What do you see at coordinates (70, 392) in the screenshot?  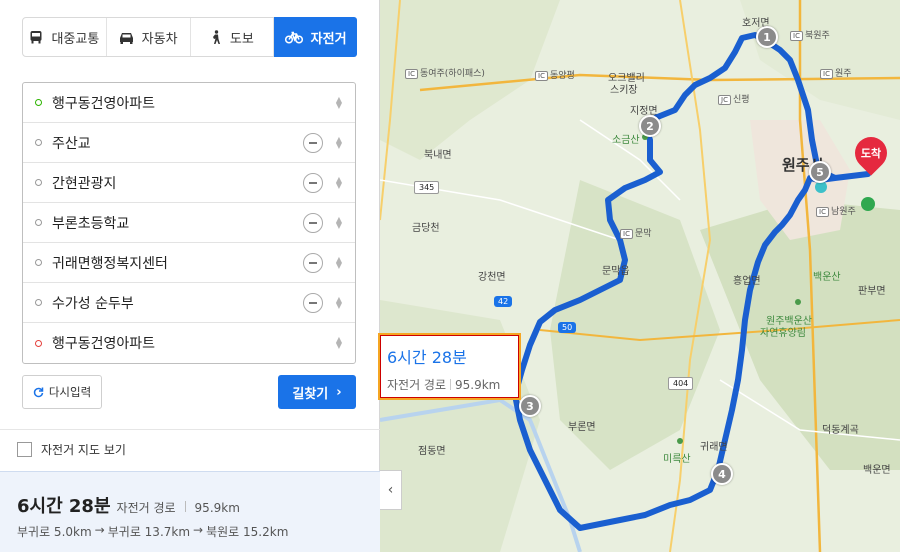 I see `reset-label: 다시입력` at bounding box center [70, 392].